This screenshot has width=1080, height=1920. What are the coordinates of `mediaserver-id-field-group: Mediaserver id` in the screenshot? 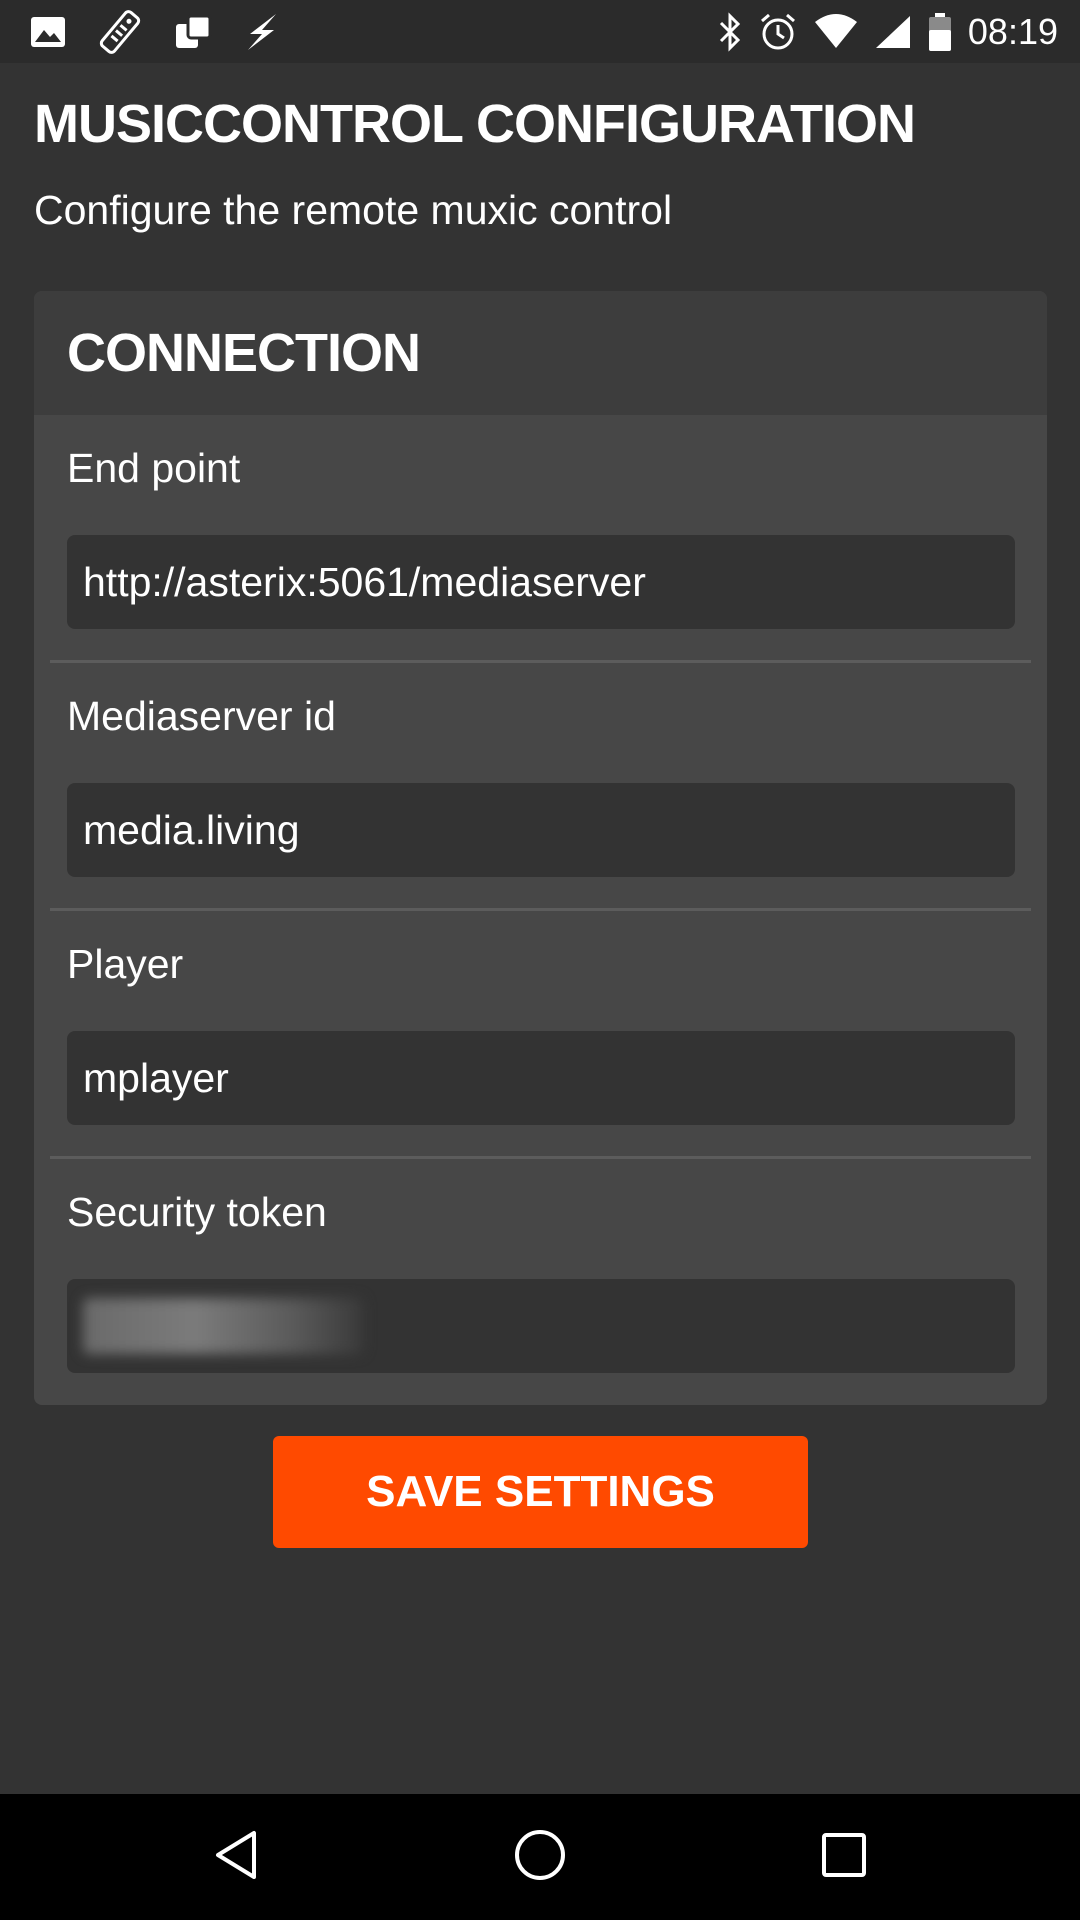 It's located at (540, 787).